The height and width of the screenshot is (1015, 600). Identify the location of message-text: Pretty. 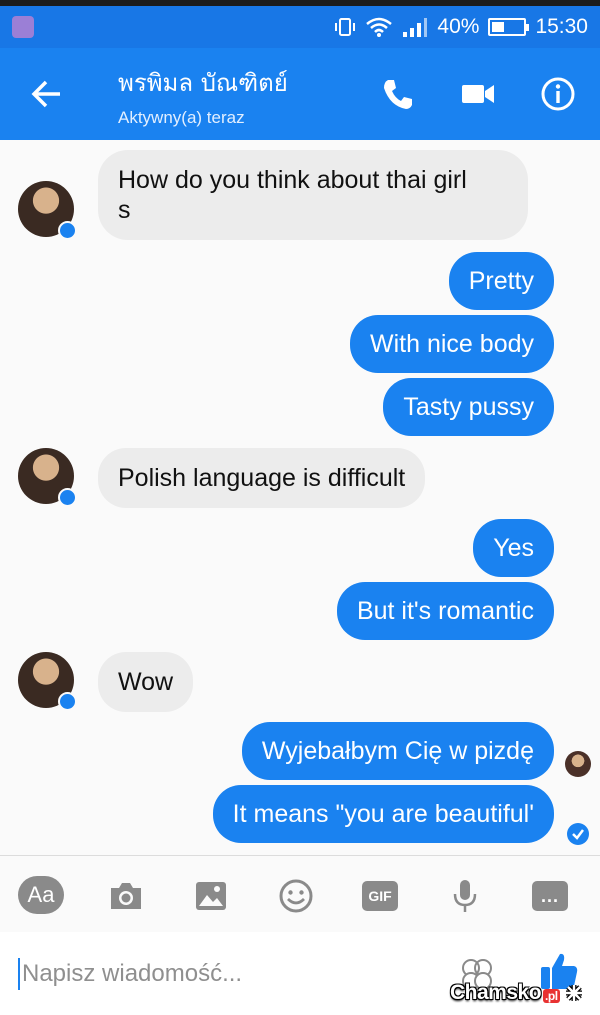
(501, 281).